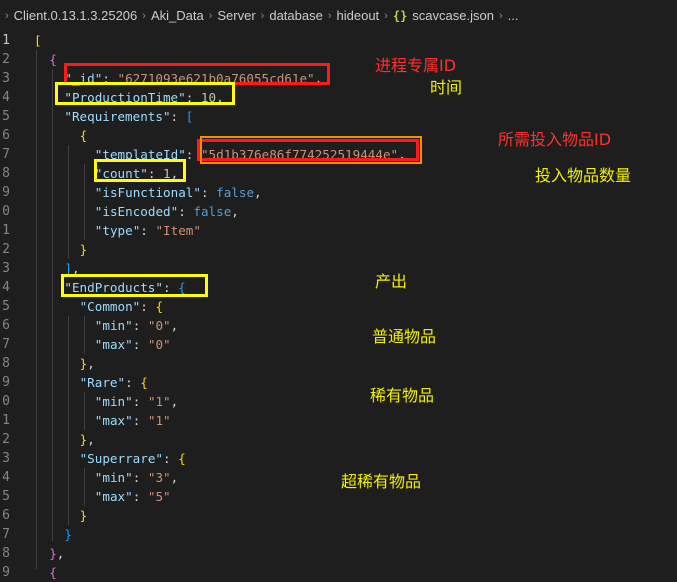 This screenshot has width=677, height=582. Describe the element at coordinates (338, 249) in the screenshot. I see `code-line: 2}` at that location.